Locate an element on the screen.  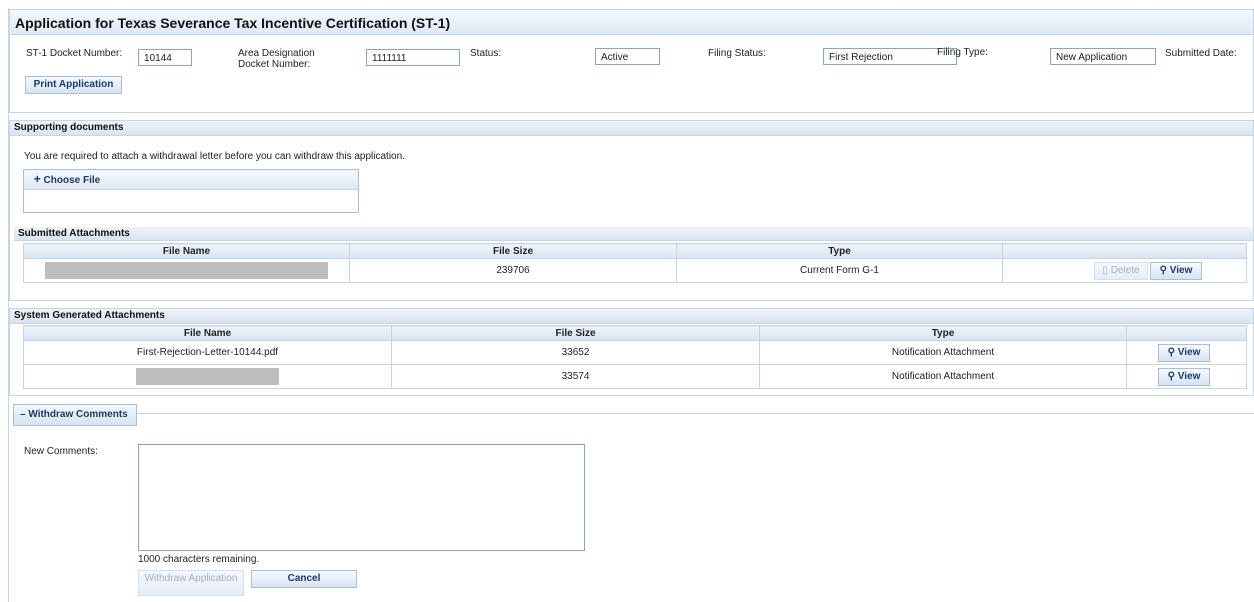
print-application-button: Print Application is located at coordinates (73, 85).